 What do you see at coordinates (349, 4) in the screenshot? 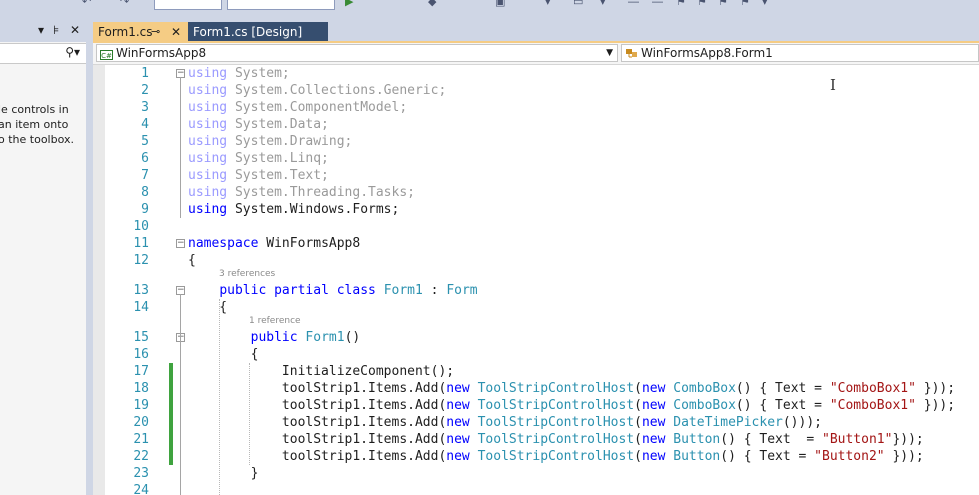
I see `run-icon: ▶` at bounding box center [349, 4].